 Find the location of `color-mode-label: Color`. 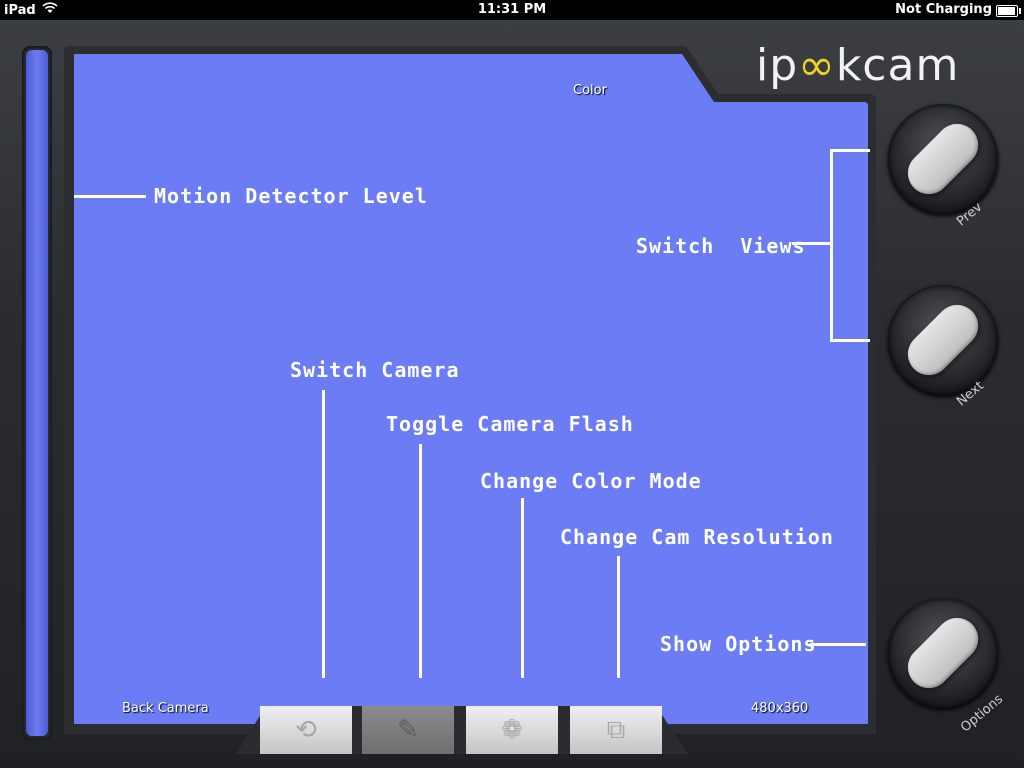

color-mode-label: Color is located at coordinates (590, 90).